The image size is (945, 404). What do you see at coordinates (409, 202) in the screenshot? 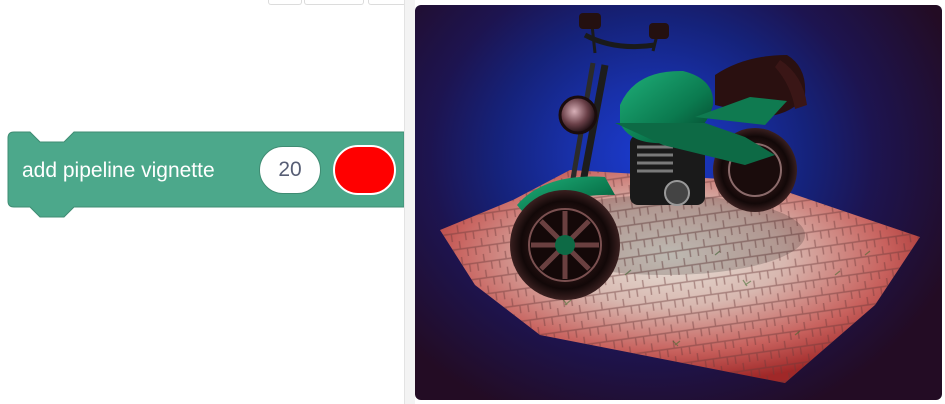
I see `panel-divider` at bounding box center [409, 202].